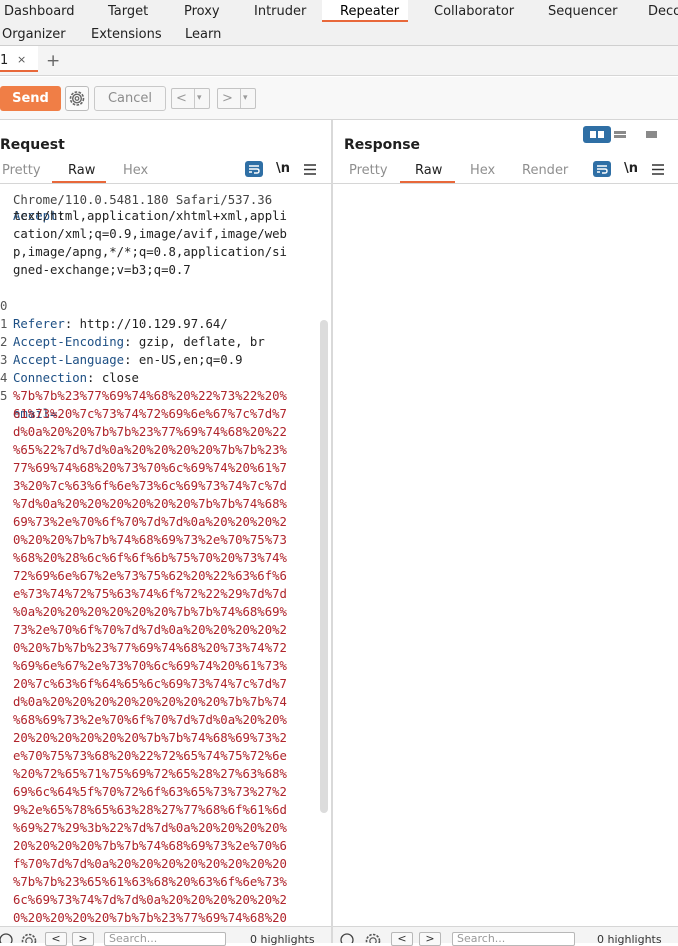 Image resolution: width=678 pixels, height=946 pixels. Describe the element at coordinates (150, 738) in the screenshot. I see `encoded-payload-line: 20%20%20%20%20%20%7b%7b%74%68%69%73%2` at that location.